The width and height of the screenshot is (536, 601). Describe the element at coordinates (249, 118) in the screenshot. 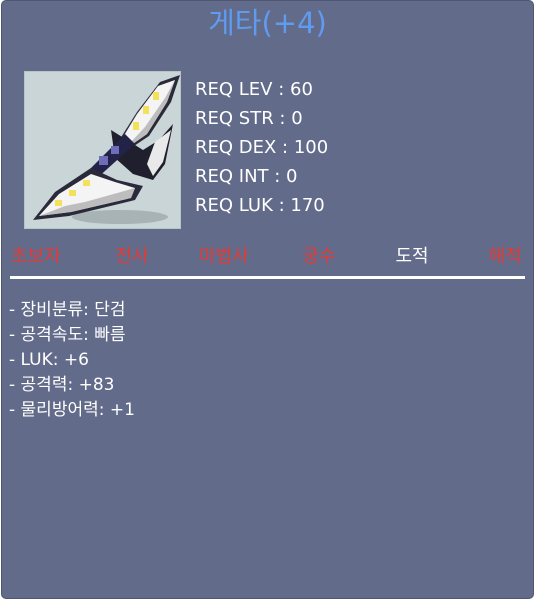

I see `req-str: REQ STR : 0` at that location.